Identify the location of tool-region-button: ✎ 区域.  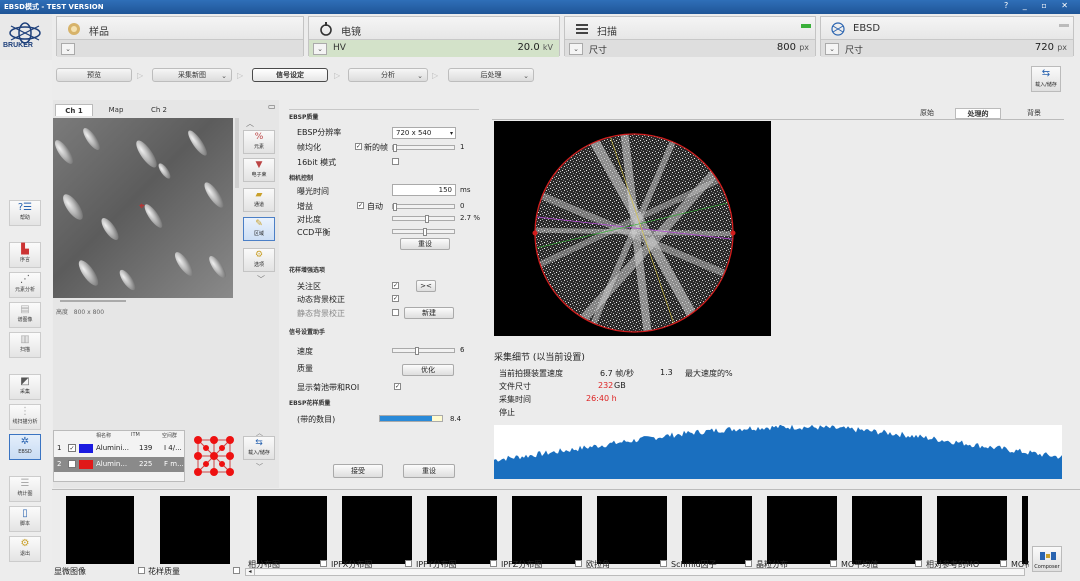
(259, 229).